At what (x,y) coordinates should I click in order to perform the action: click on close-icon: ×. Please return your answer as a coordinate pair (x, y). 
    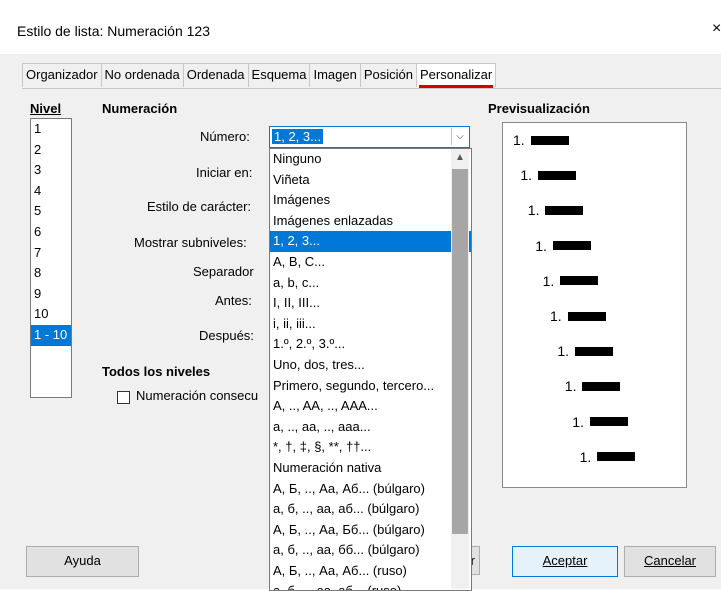
    Looking at the image, I should click on (716, 29).